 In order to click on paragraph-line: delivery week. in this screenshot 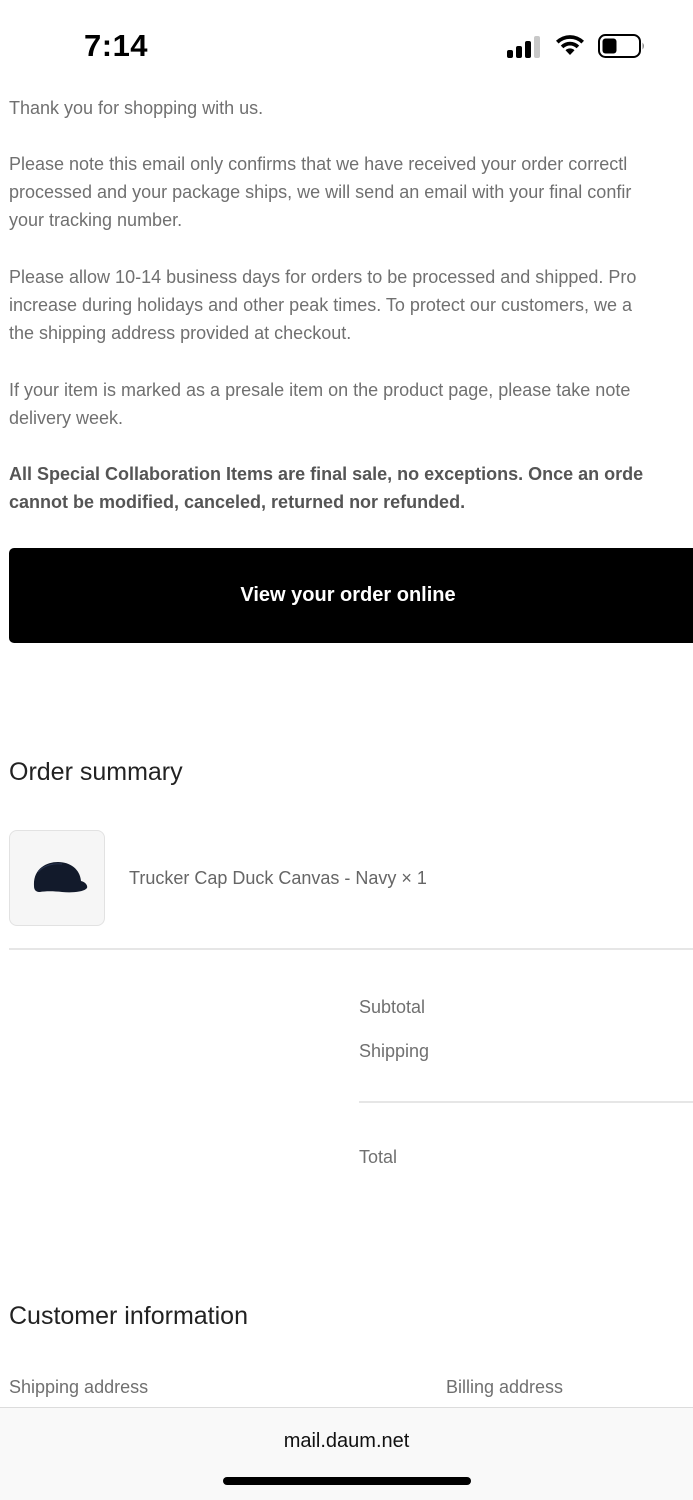, I will do `click(66, 418)`.